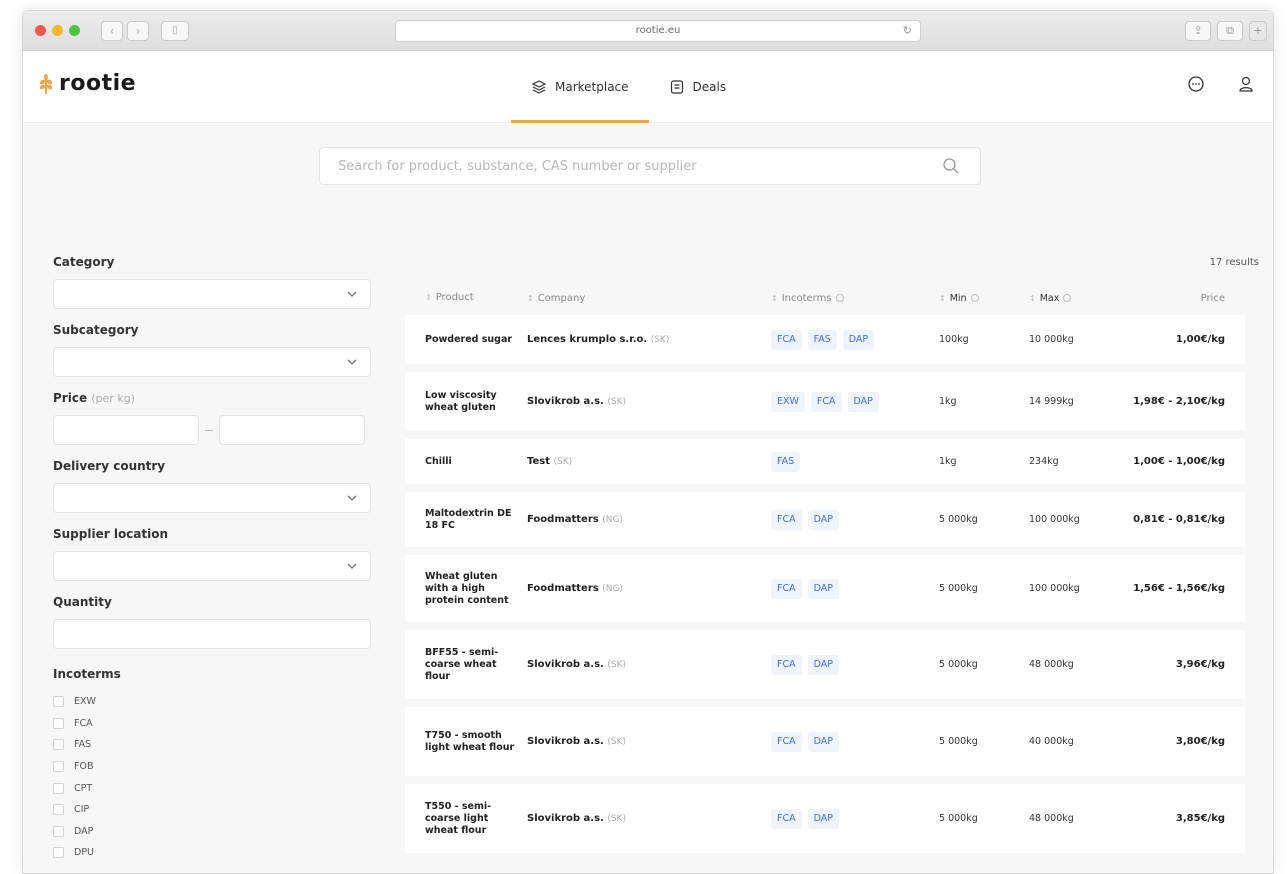  What do you see at coordinates (112, 31) in the screenshot?
I see `back-arrow-icon: ‹` at bounding box center [112, 31].